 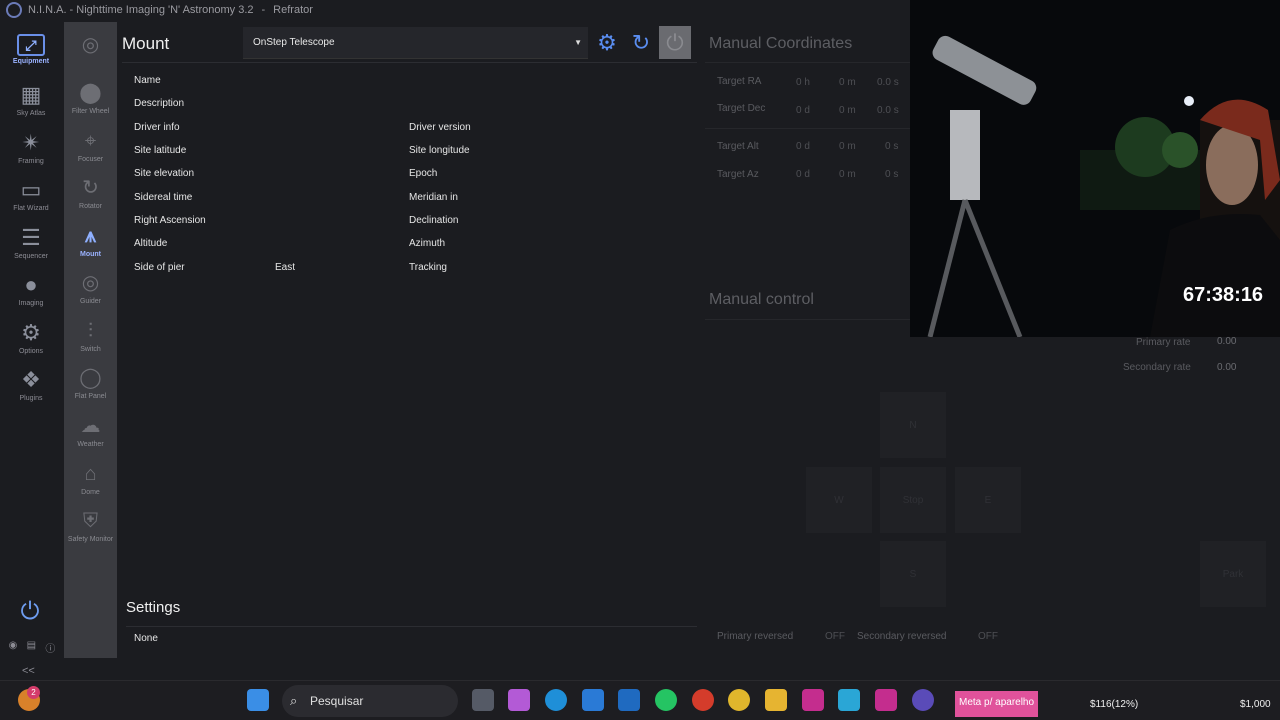 What do you see at coordinates (31, 147) in the screenshot?
I see `nav-framing: ✴ Framing` at bounding box center [31, 147].